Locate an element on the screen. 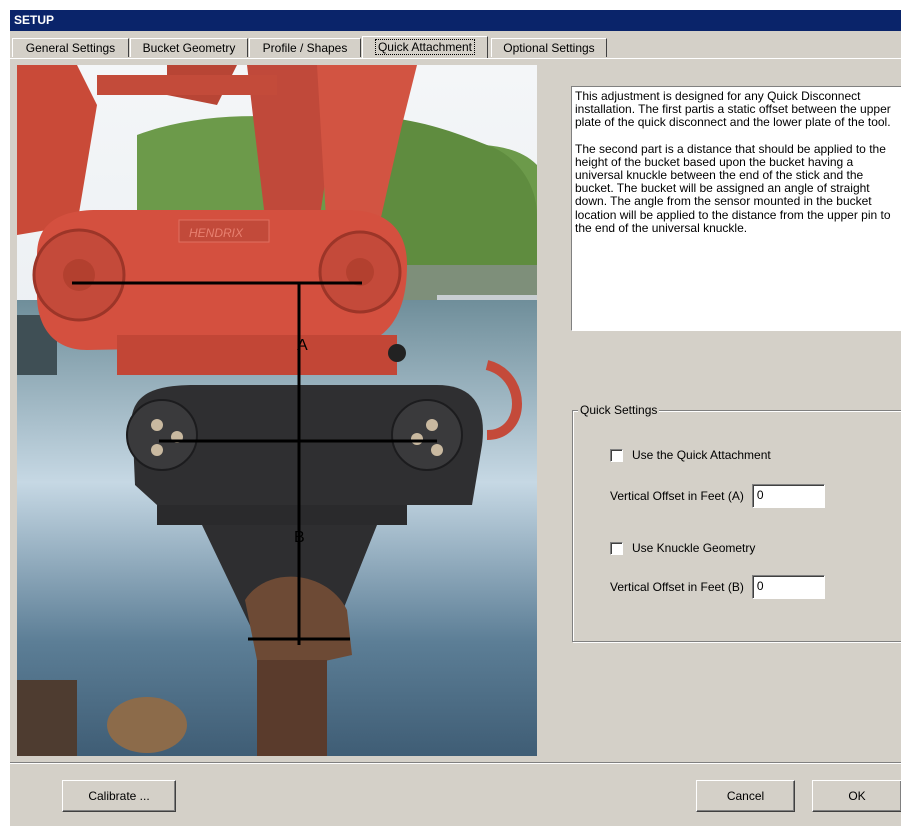 Image resolution: width=901 pixels, height=826 pixels. offset-b-label: Vertical Offset in Feet (B) is located at coordinates (677, 587).